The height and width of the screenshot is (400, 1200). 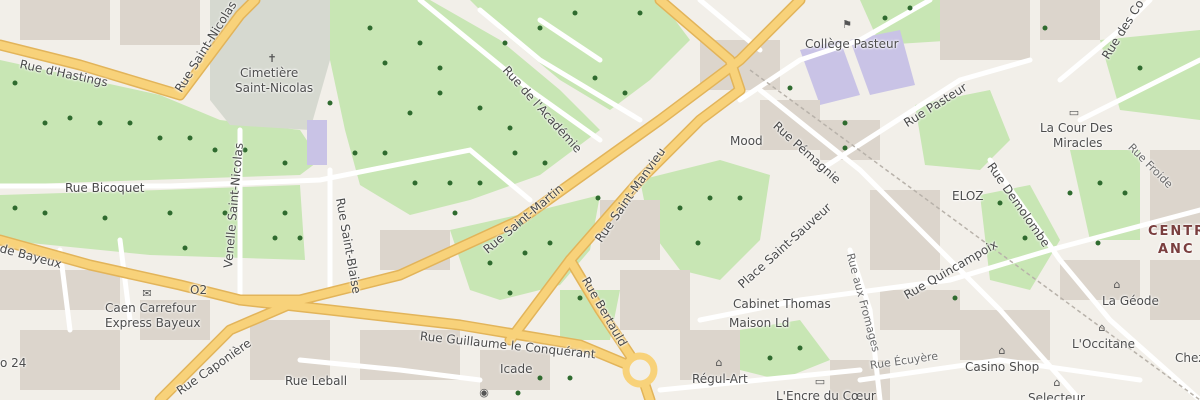 What do you see at coordinates (1076, 128) in the screenshot?
I see `poi-cour-line1: La Cour Des` at bounding box center [1076, 128].